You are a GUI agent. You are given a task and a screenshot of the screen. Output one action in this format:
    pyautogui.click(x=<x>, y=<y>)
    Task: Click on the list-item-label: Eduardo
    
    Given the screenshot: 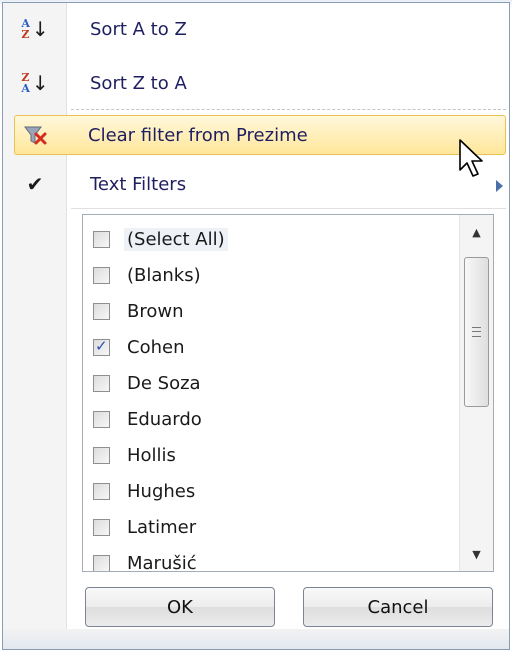 What is the action you would take?
    pyautogui.click(x=164, y=419)
    